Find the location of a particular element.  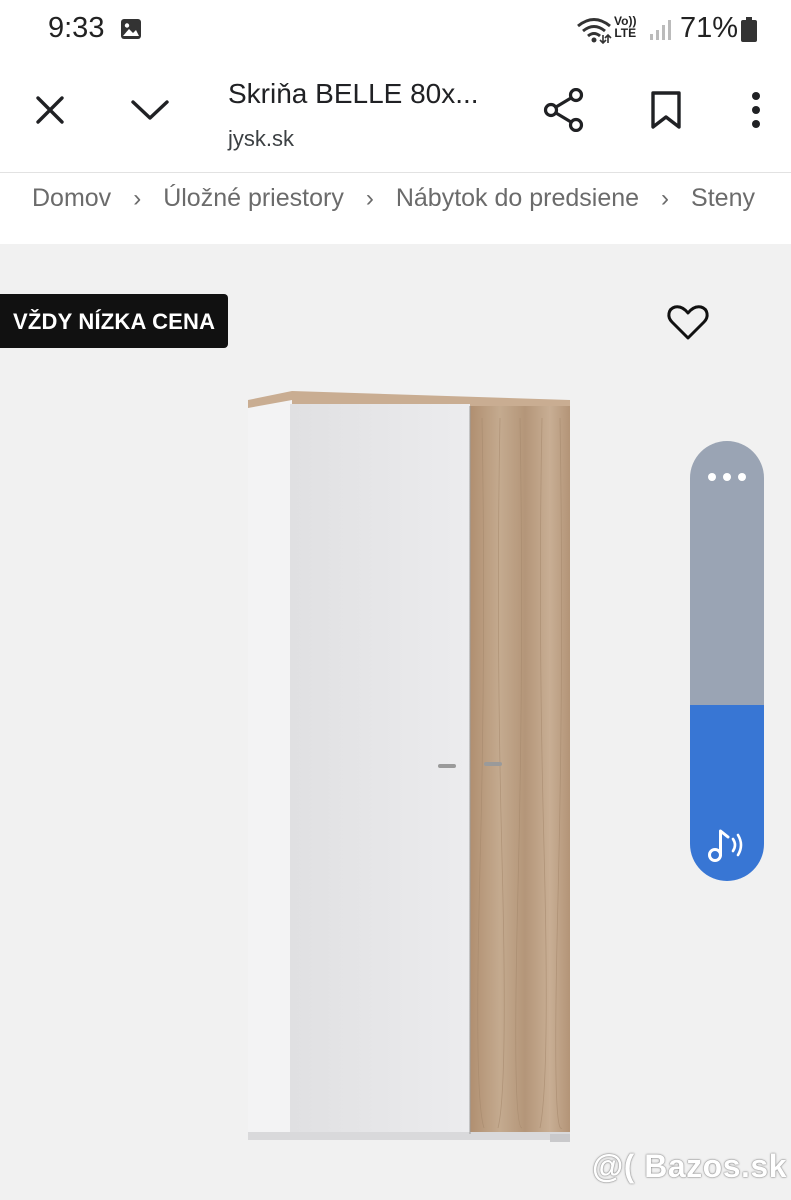

chevron-down-icon is located at coordinates (150, 110).